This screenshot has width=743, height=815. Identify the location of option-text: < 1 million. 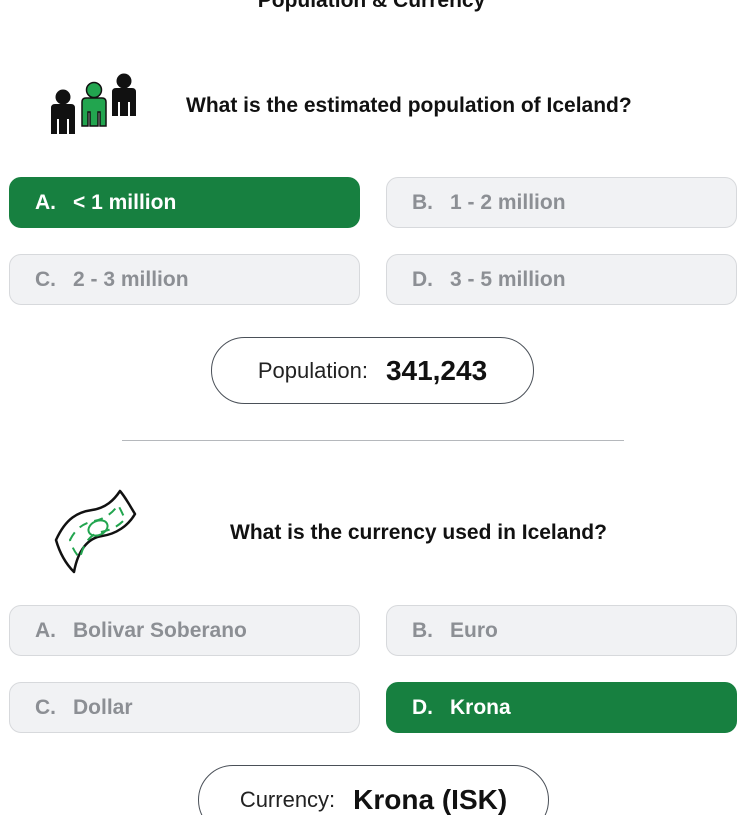
(125, 202).